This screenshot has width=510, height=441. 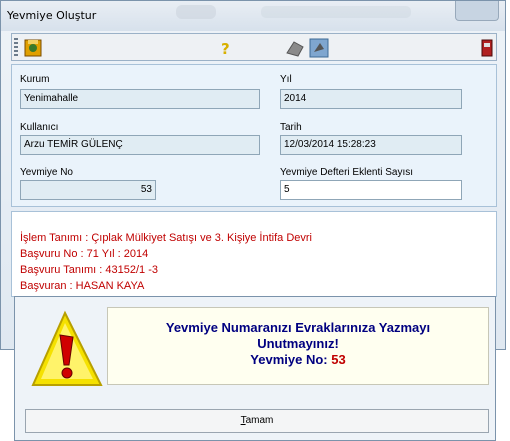 I want to click on yevmiye-no-caption: Yevmiye No:, so click(x=291, y=359).